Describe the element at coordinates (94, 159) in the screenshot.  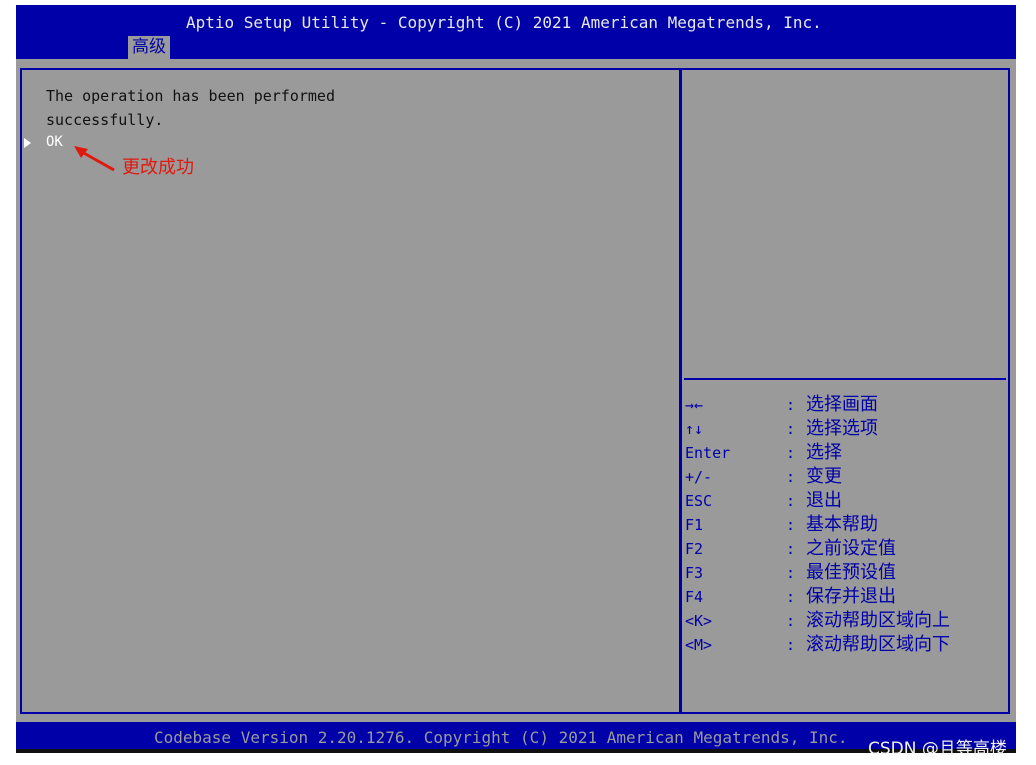
I see `annotation-arrow-icon` at that location.